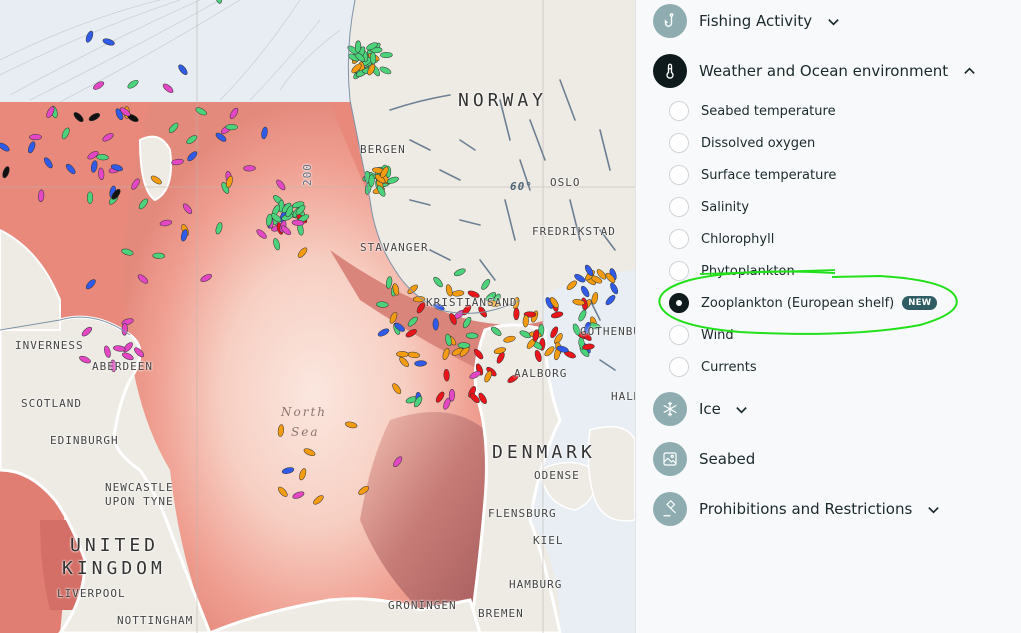 This screenshot has width=1021, height=633. What do you see at coordinates (139, 487) in the screenshot?
I see `label-newcastle: NEWCASTLE` at bounding box center [139, 487].